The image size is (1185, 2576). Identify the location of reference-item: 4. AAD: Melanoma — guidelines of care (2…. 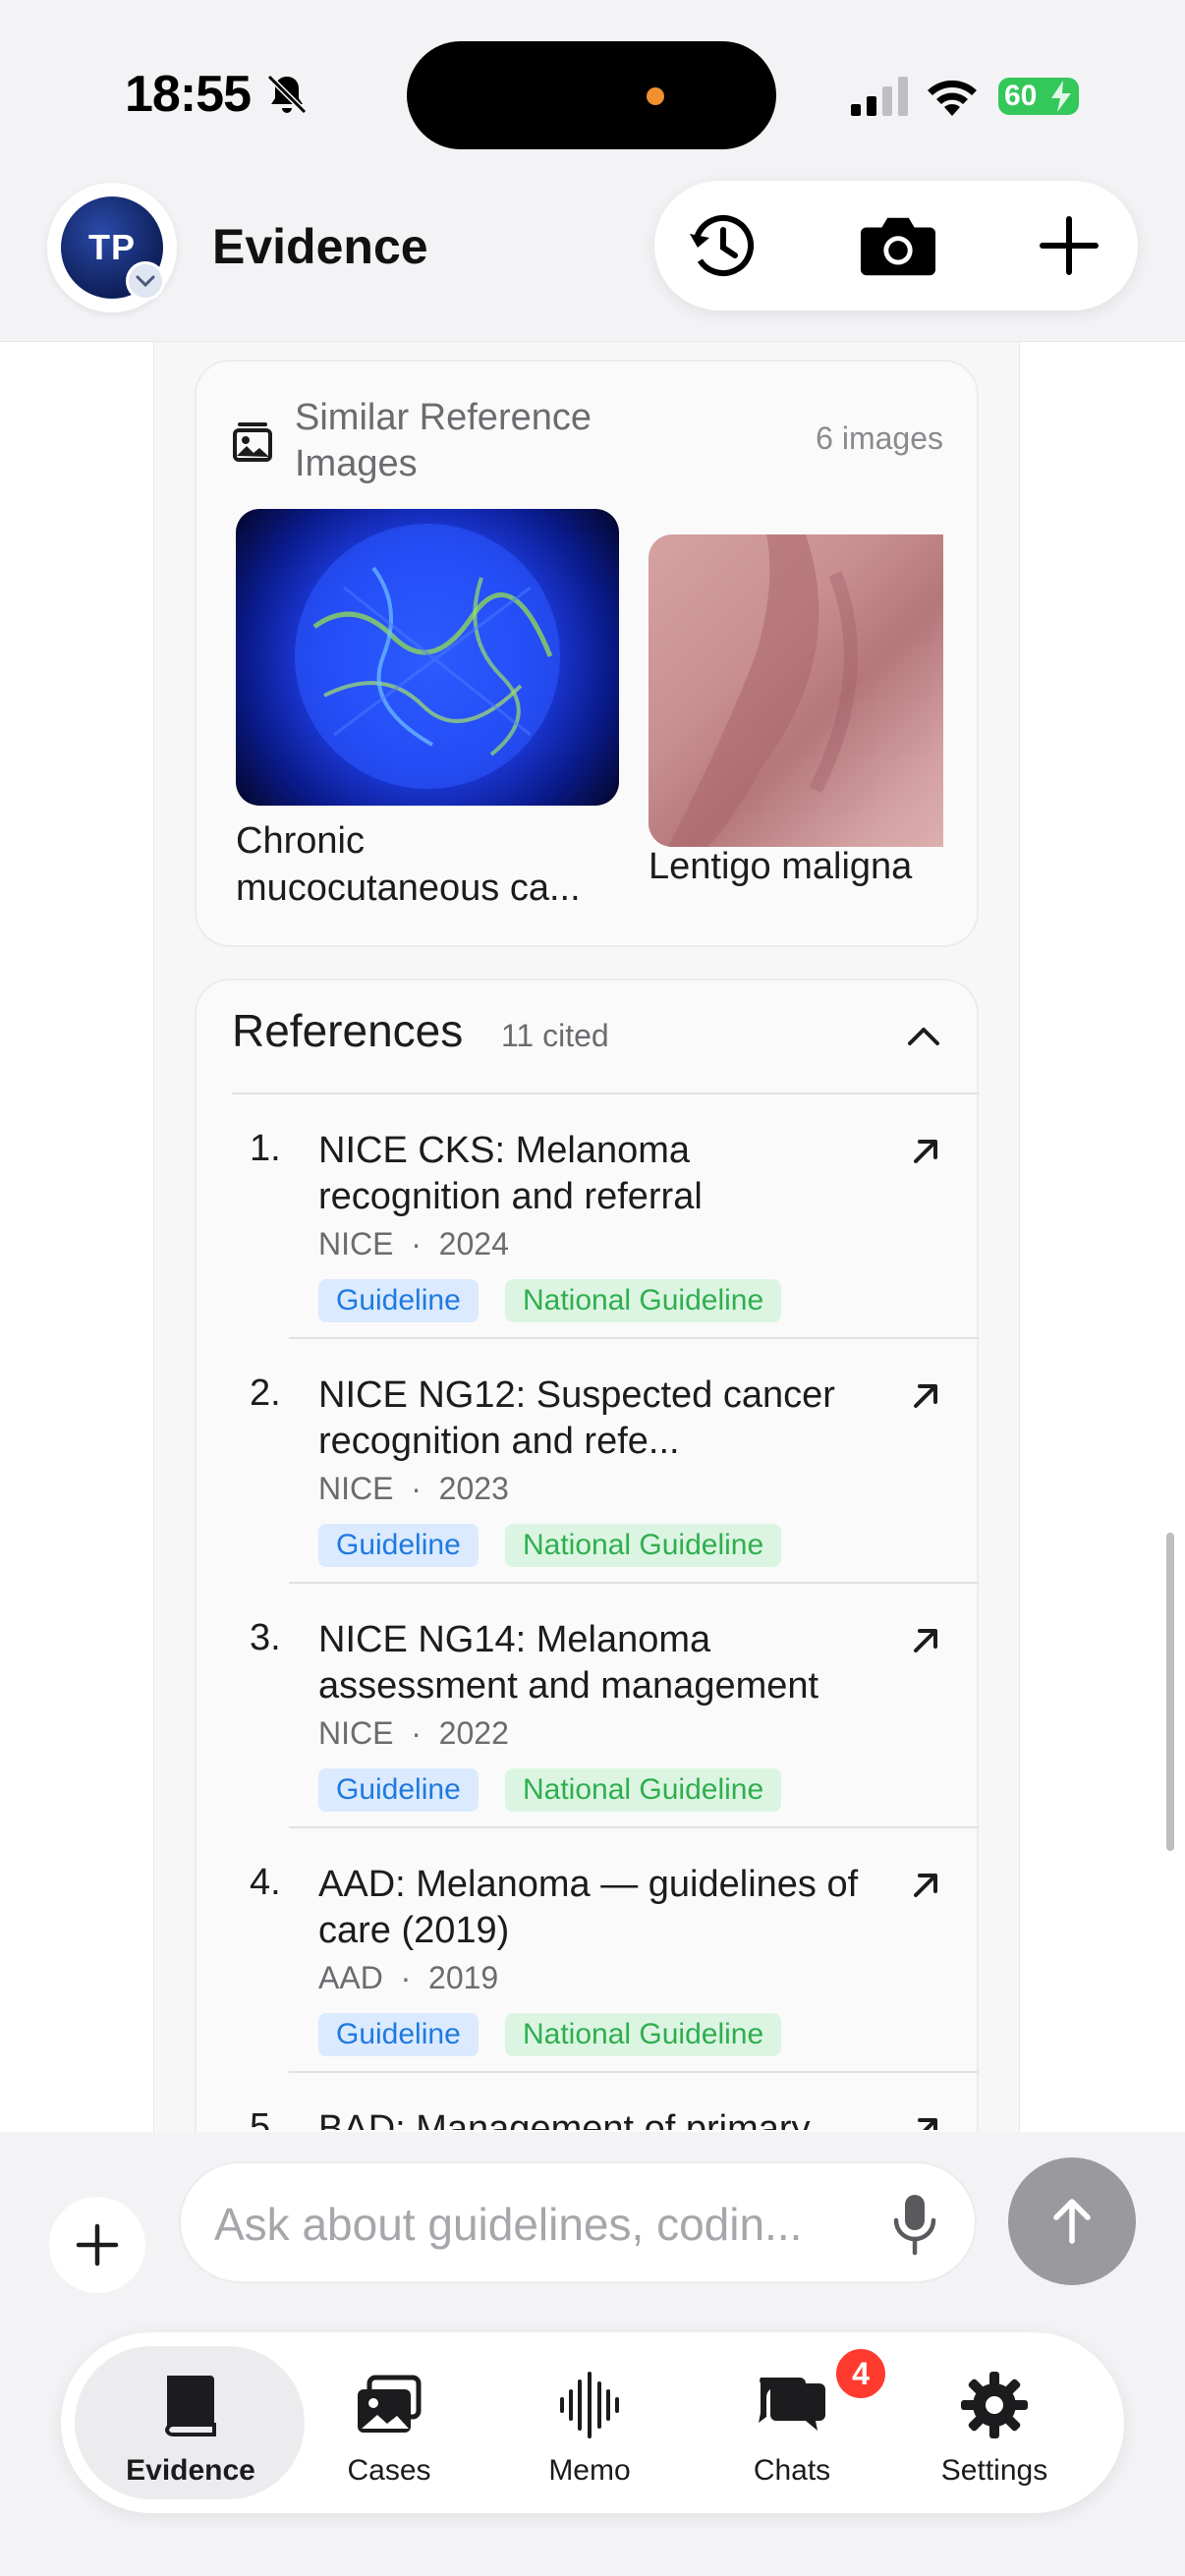
(588, 1950).